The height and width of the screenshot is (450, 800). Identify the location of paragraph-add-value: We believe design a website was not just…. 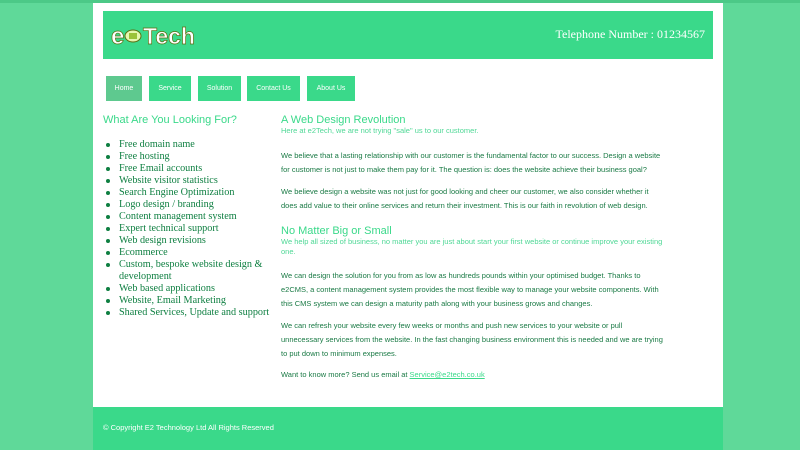
(465, 198).